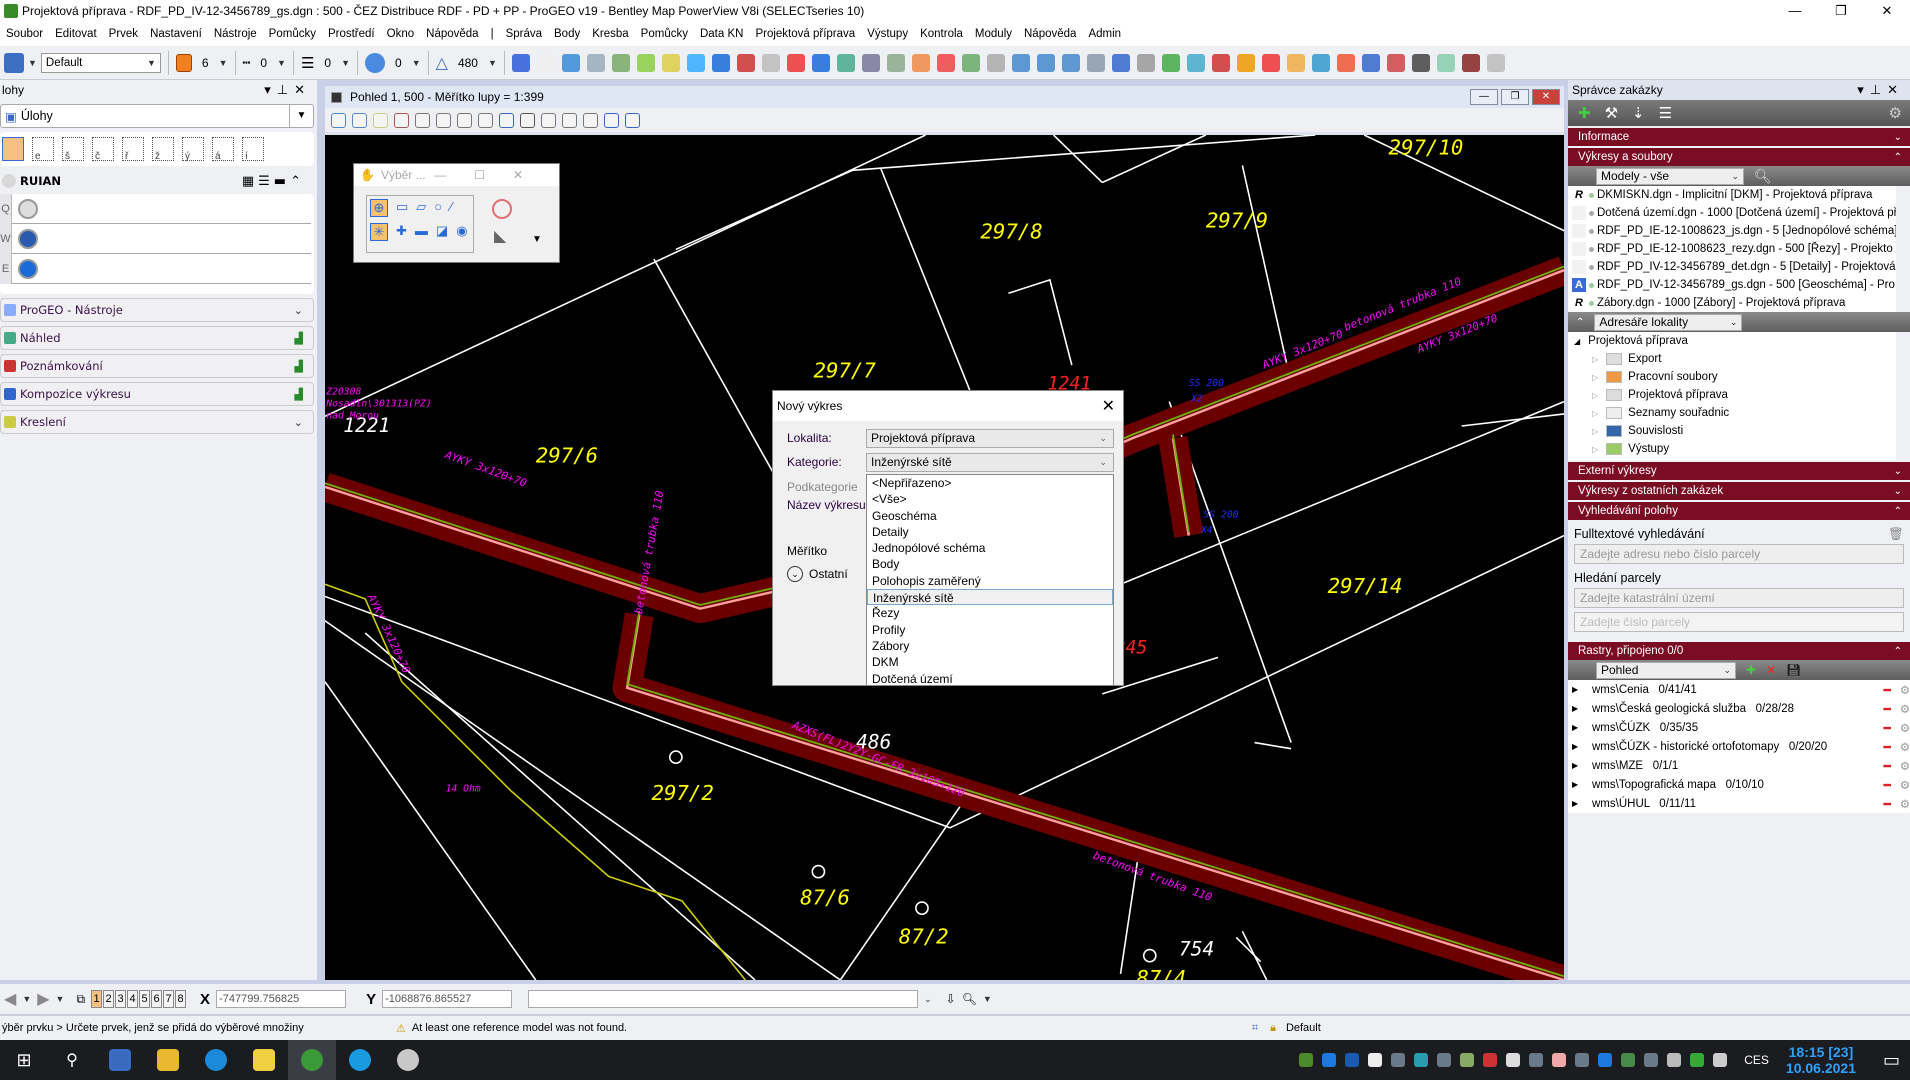 The height and width of the screenshot is (1080, 1910). What do you see at coordinates (121, 999) in the screenshot?
I see `view-toggle-3: 3` at bounding box center [121, 999].